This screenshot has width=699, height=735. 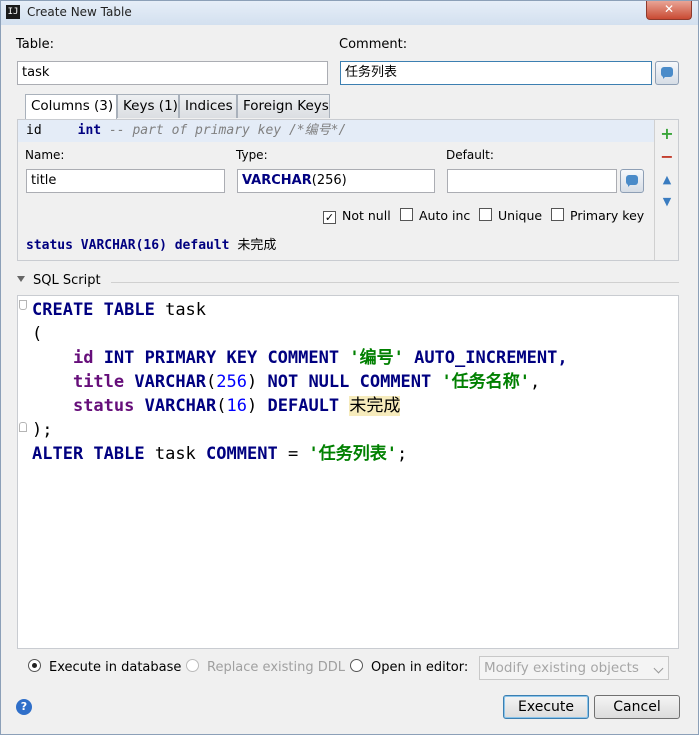 I want to click on sql-script-header: SQL Script, so click(x=59, y=280).